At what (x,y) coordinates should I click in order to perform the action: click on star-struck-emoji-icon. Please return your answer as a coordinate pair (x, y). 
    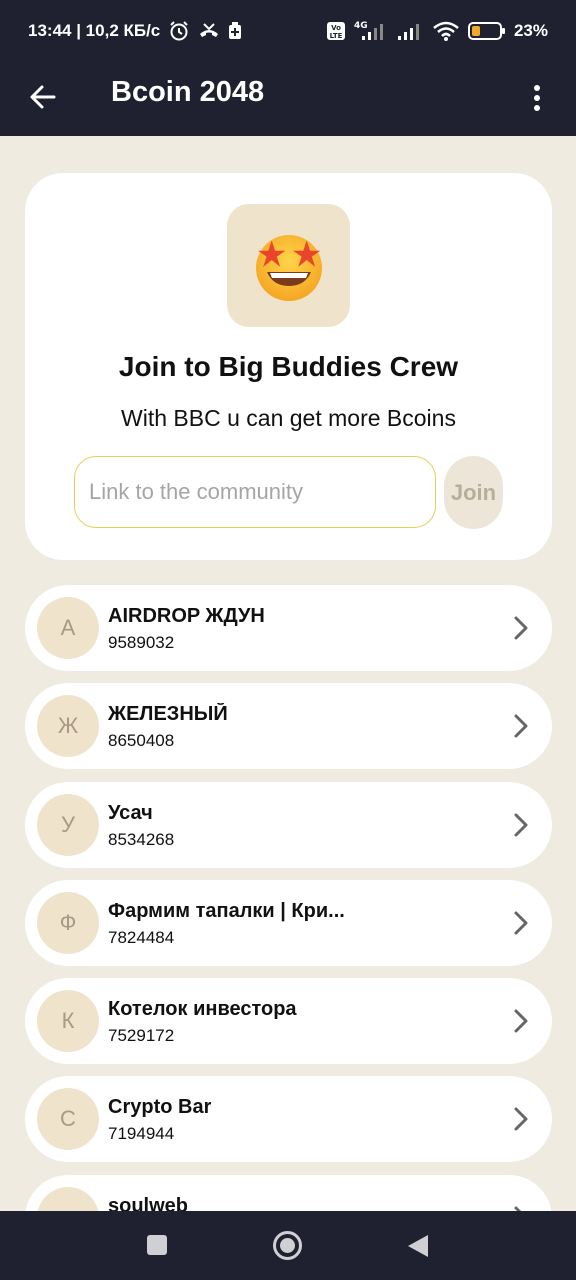
    Looking at the image, I should click on (288, 267).